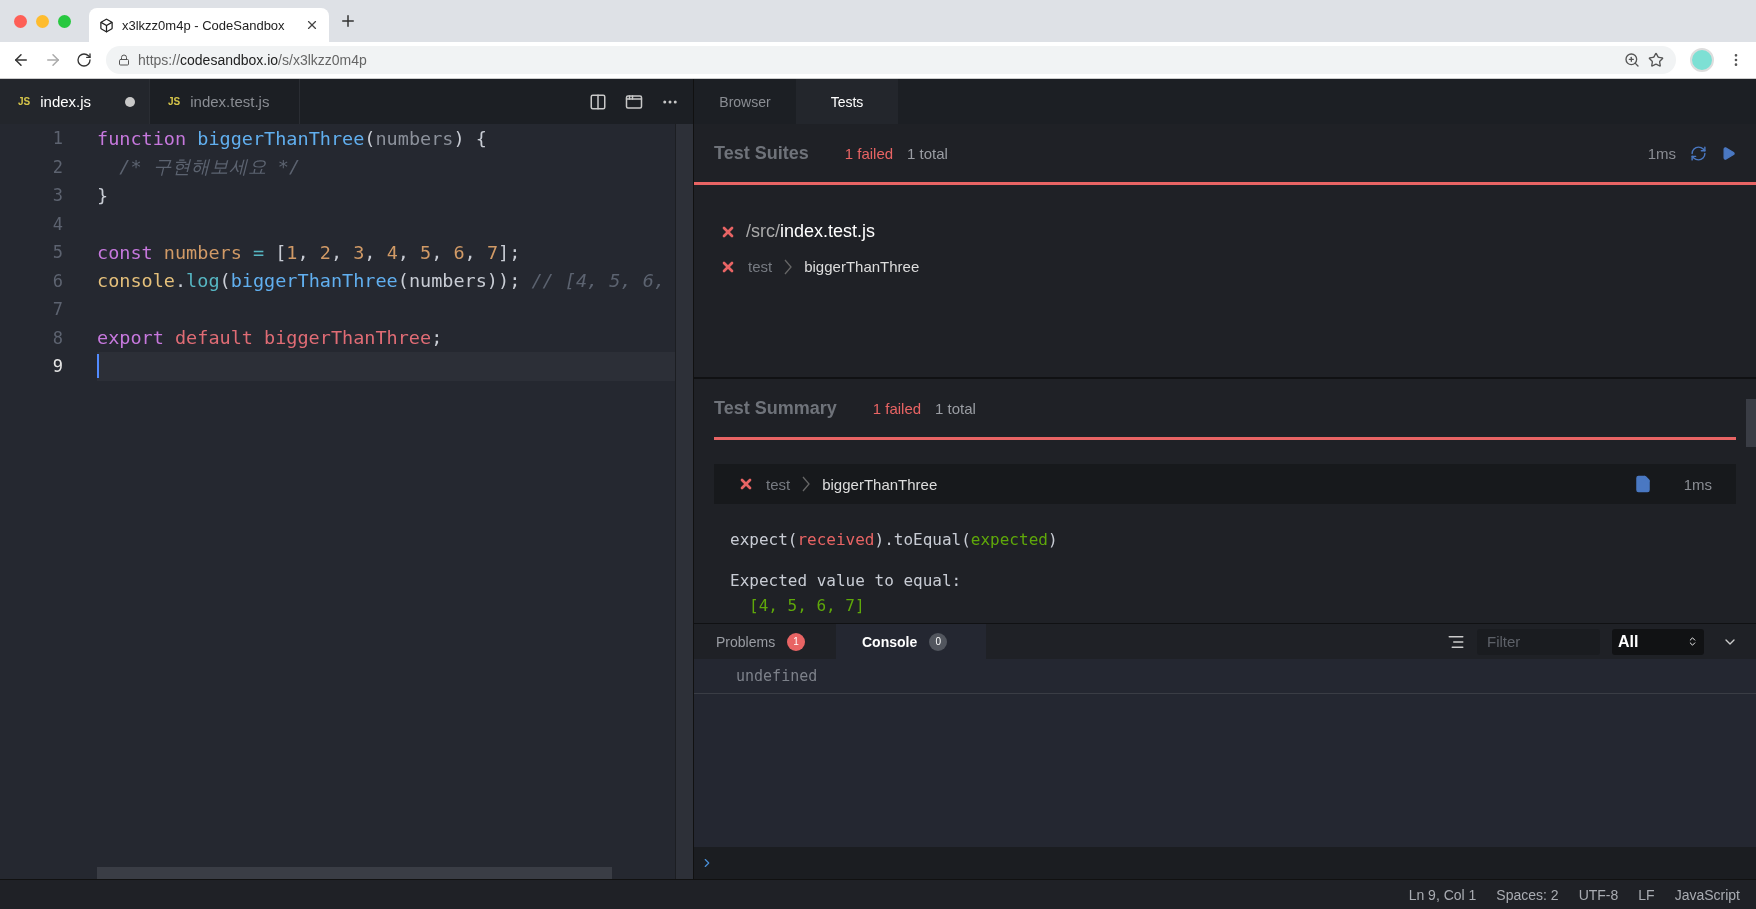 Image resolution: width=1756 pixels, height=909 pixels. What do you see at coordinates (847, 101) in the screenshot?
I see `preview-tab: Tests` at bounding box center [847, 101].